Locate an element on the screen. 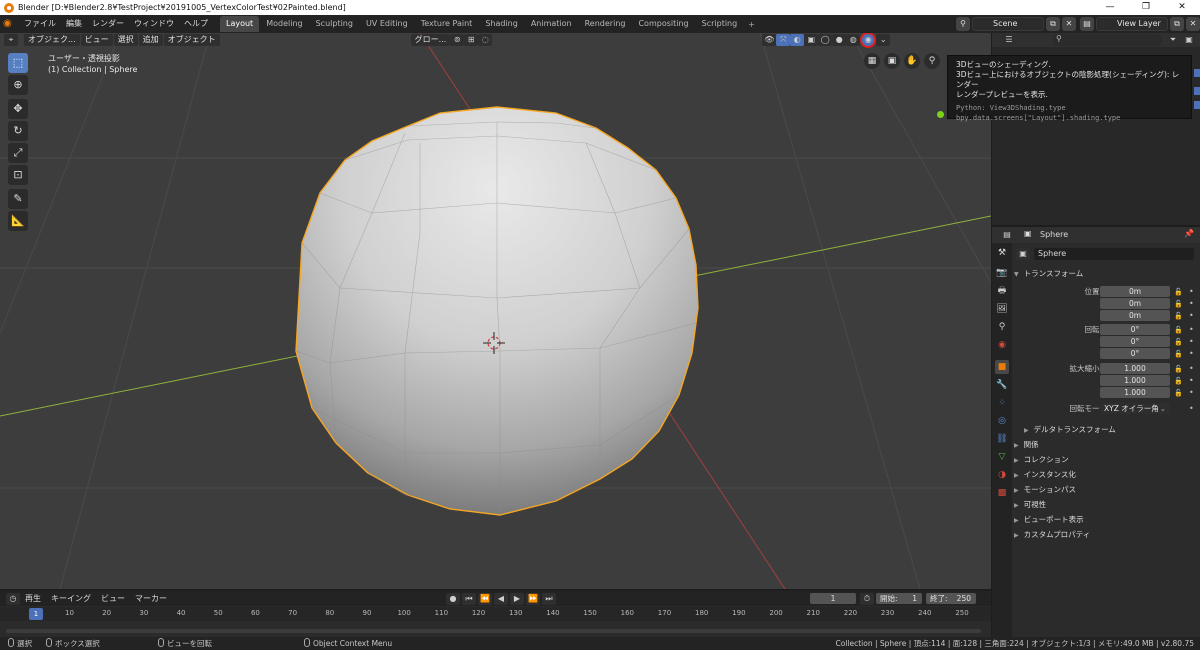 Image resolution: width=1200 pixels, height=650 pixels. physics-tab-icon: ◎ is located at coordinates (1002, 421).